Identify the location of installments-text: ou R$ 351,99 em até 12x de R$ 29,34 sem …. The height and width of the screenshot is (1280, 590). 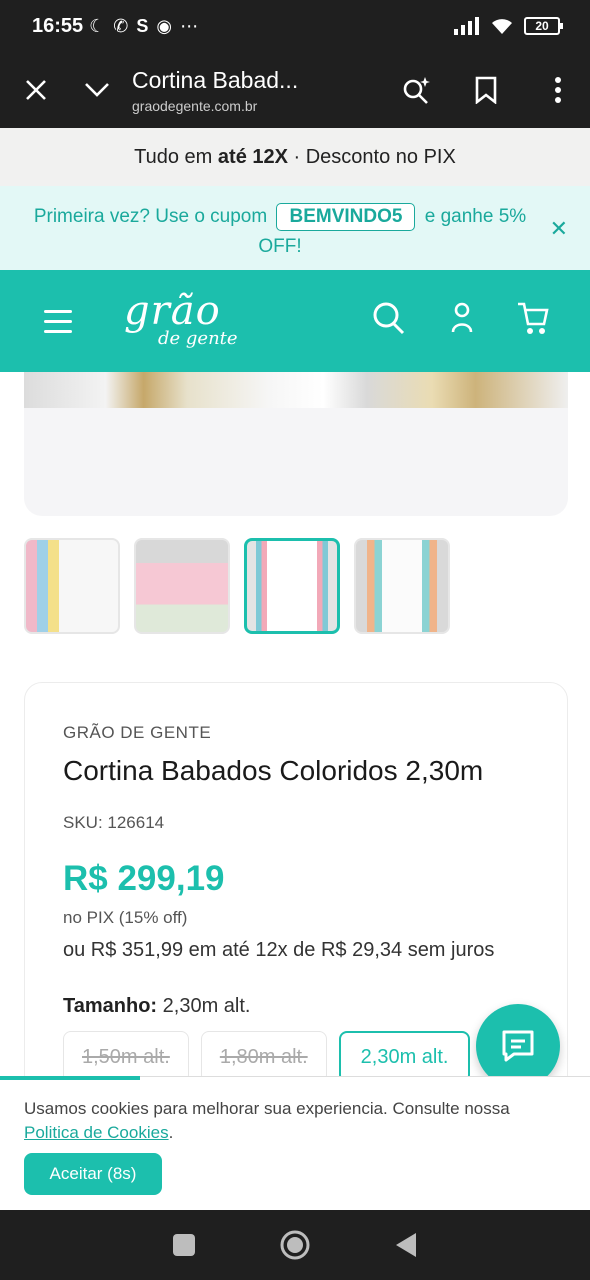
(279, 950).